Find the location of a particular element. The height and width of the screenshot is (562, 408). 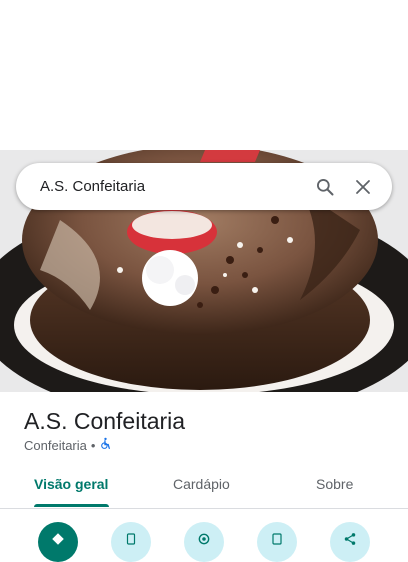

directions-button is located at coordinates (58, 542).